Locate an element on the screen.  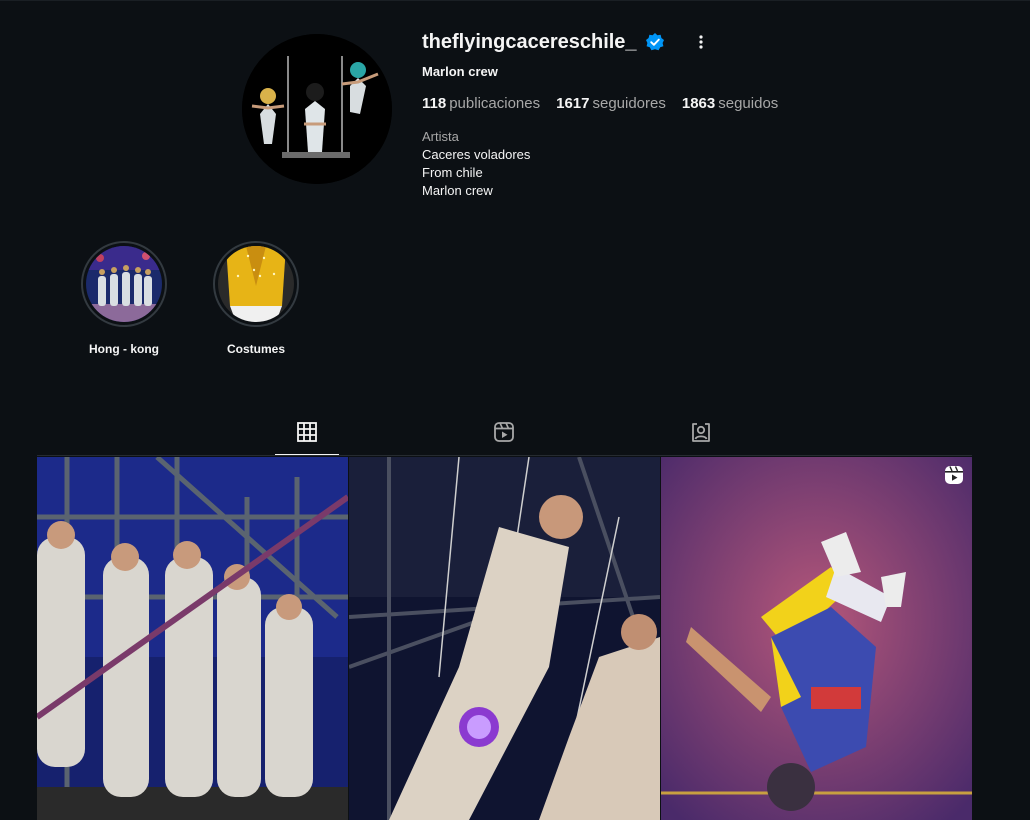
highlight-costumes-image is located at coordinates (256, 284).